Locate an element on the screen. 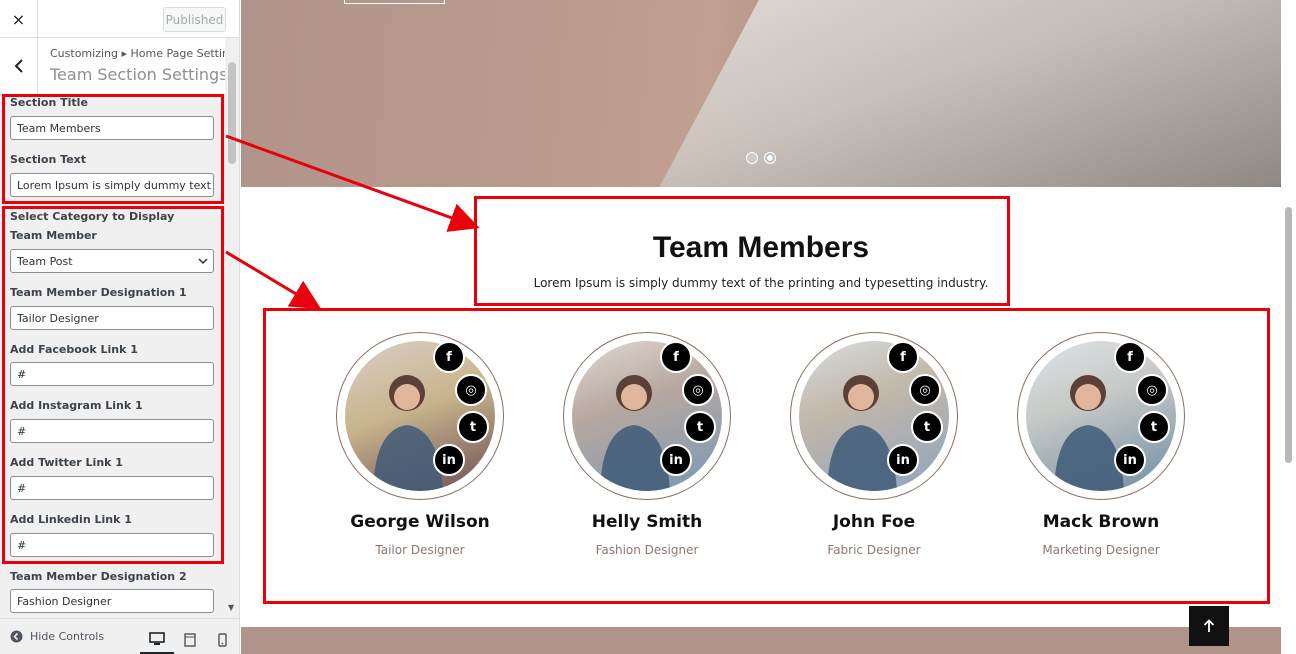 Image resolution: width=1296 pixels, height=654 pixels. tablet-icon is located at coordinates (190, 640).